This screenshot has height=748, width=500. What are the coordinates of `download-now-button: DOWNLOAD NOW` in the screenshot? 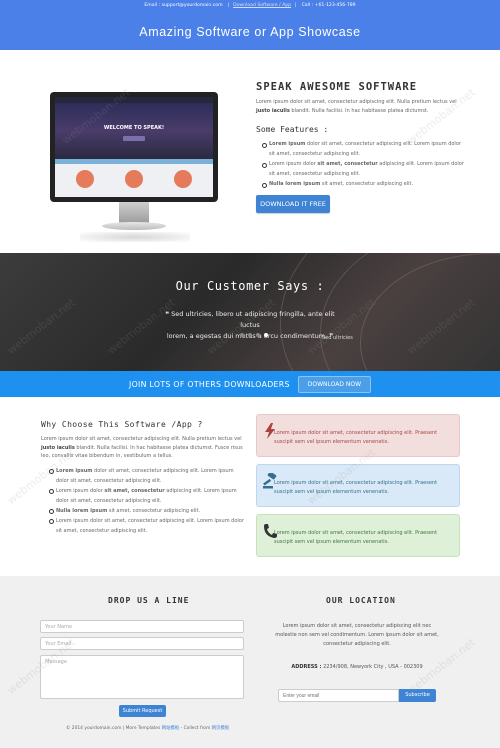 It's located at (334, 384).